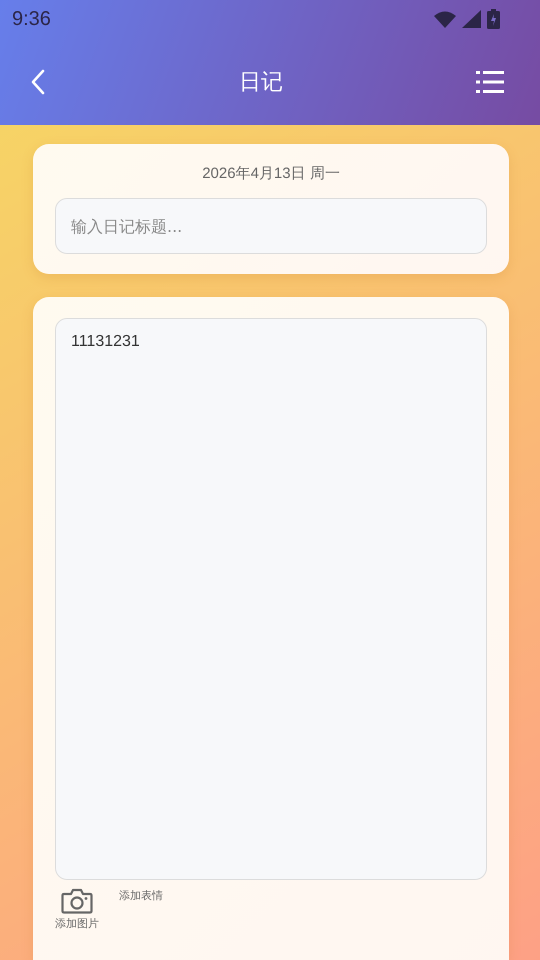 Image resolution: width=540 pixels, height=960 pixels. I want to click on wifi-icon, so click(445, 19).